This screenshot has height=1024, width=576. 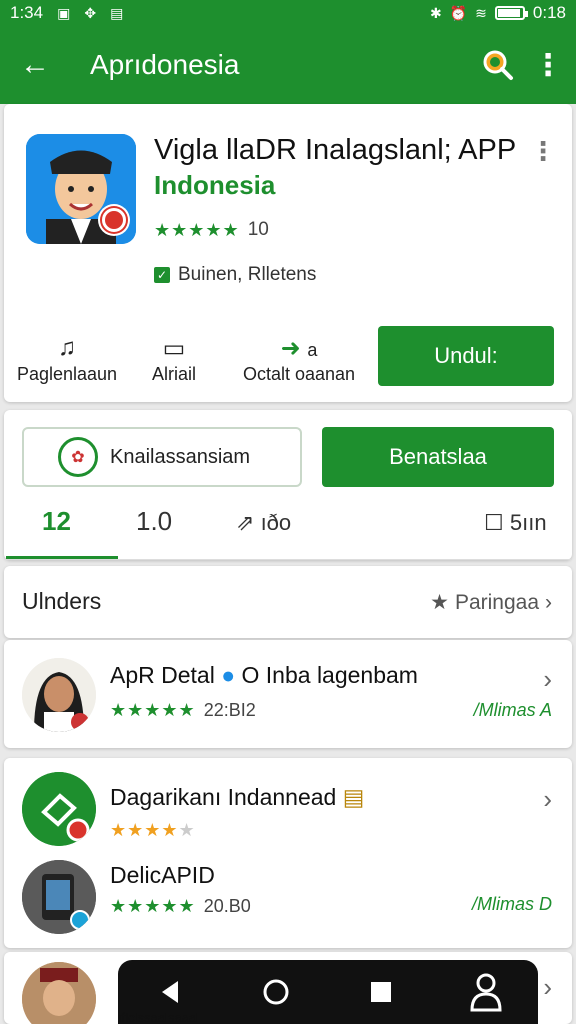 I want to click on page-title: Aprıdonesia, so click(x=165, y=64).